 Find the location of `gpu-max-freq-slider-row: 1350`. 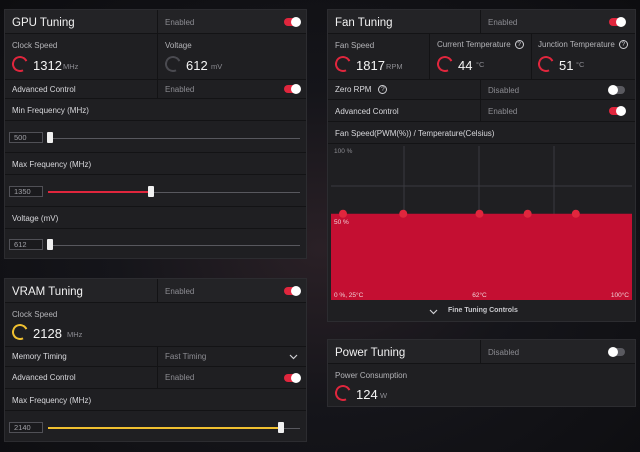

gpu-max-freq-slider-row: 1350 is located at coordinates (155, 191).